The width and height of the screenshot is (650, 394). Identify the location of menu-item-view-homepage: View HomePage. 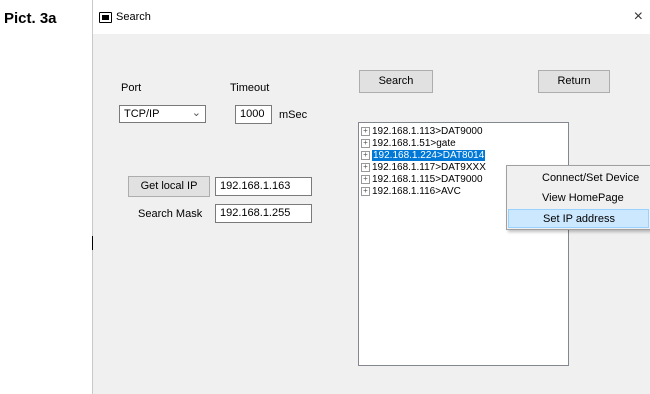
(578, 198).